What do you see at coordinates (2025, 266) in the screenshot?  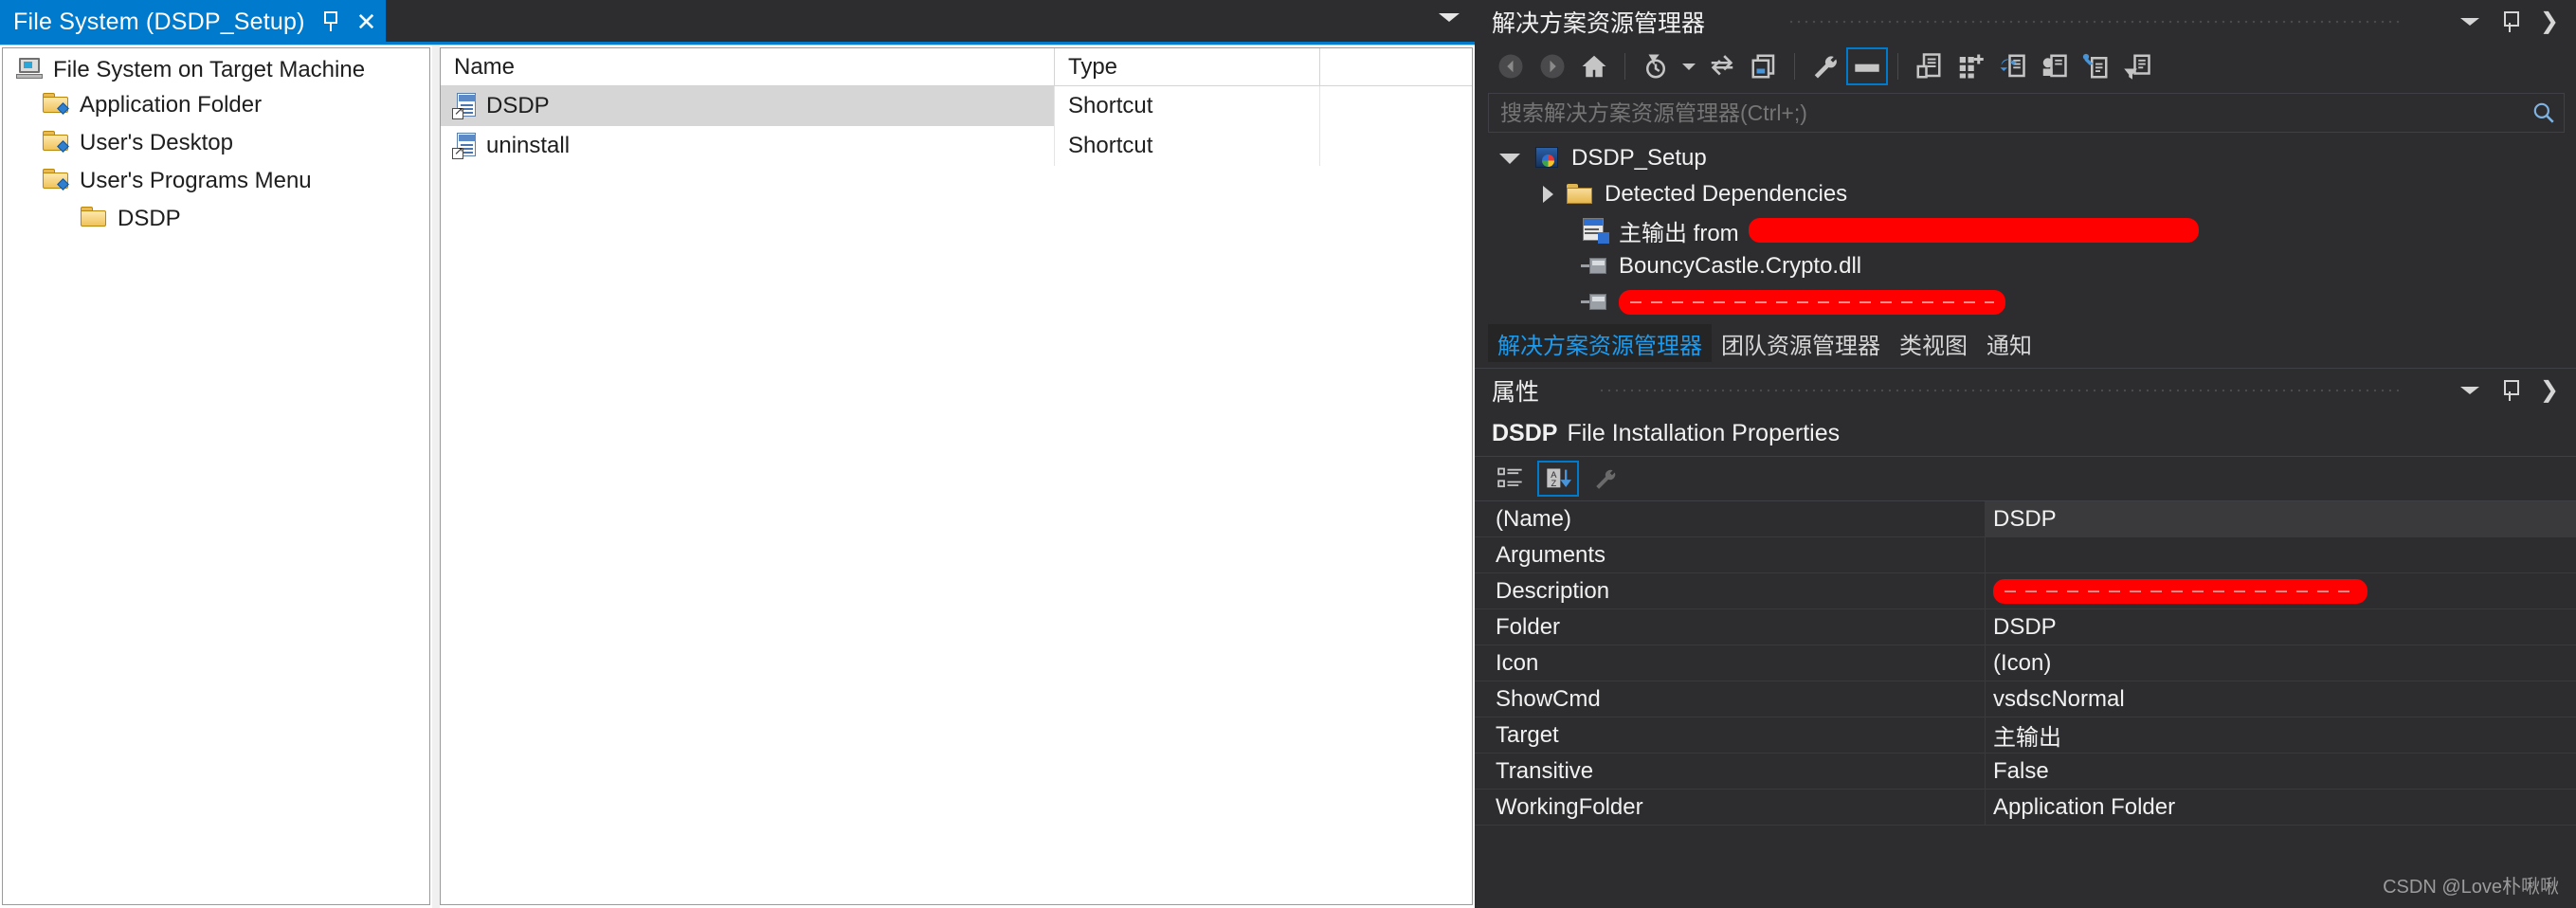 I see `solution-tree-item-bouncycastle: BouncyCastle.Crypto.dll` at bounding box center [2025, 266].